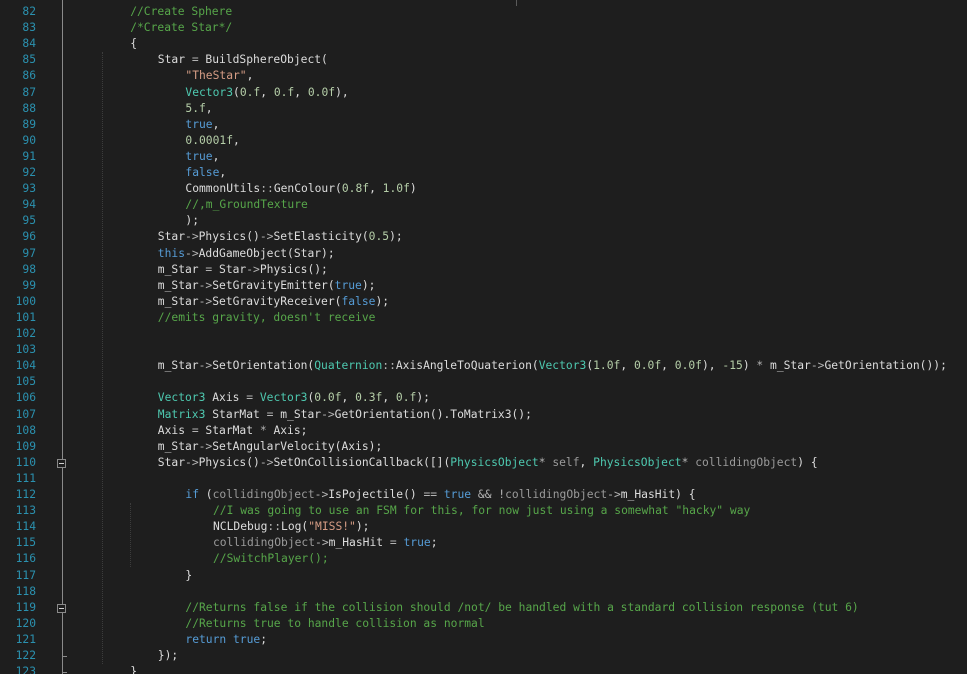 The width and height of the screenshot is (967, 674). What do you see at coordinates (25, 655) in the screenshot?
I see `line-number: 122` at bounding box center [25, 655].